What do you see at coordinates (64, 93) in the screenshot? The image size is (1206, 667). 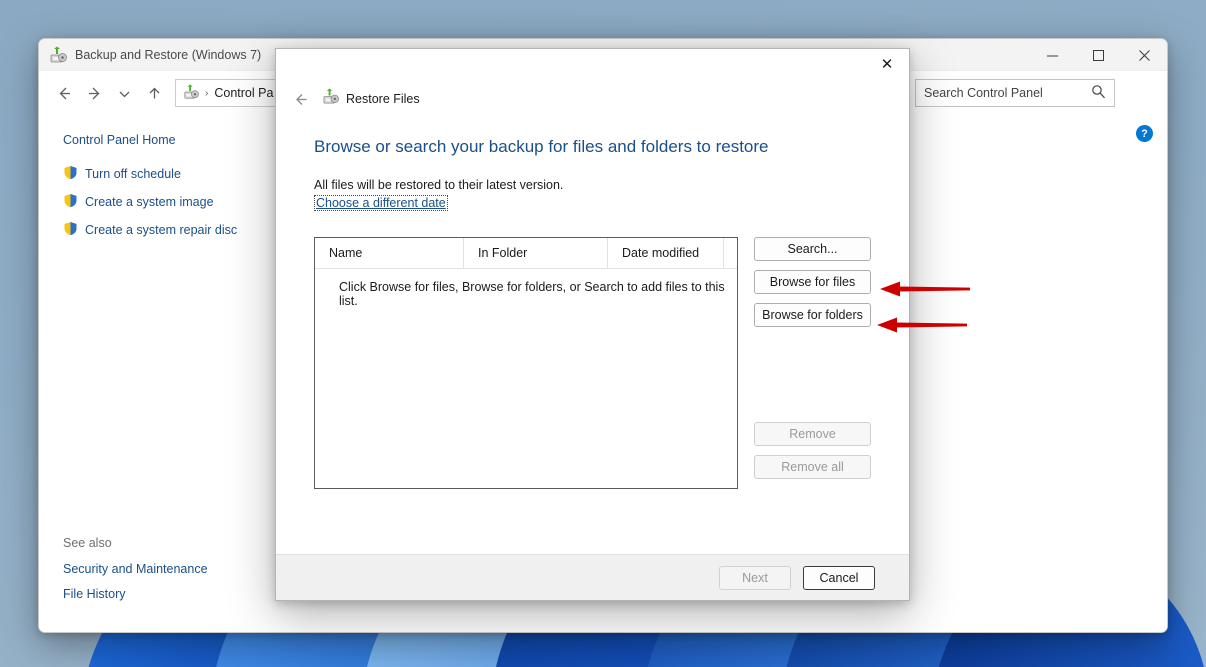 I see `back-icon` at bounding box center [64, 93].